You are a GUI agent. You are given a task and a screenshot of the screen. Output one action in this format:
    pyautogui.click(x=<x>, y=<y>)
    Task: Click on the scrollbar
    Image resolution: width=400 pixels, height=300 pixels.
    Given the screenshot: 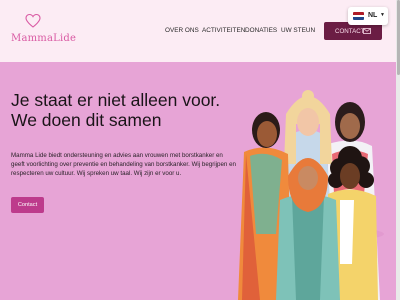 What is the action you would take?
    pyautogui.click(x=398, y=150)
    